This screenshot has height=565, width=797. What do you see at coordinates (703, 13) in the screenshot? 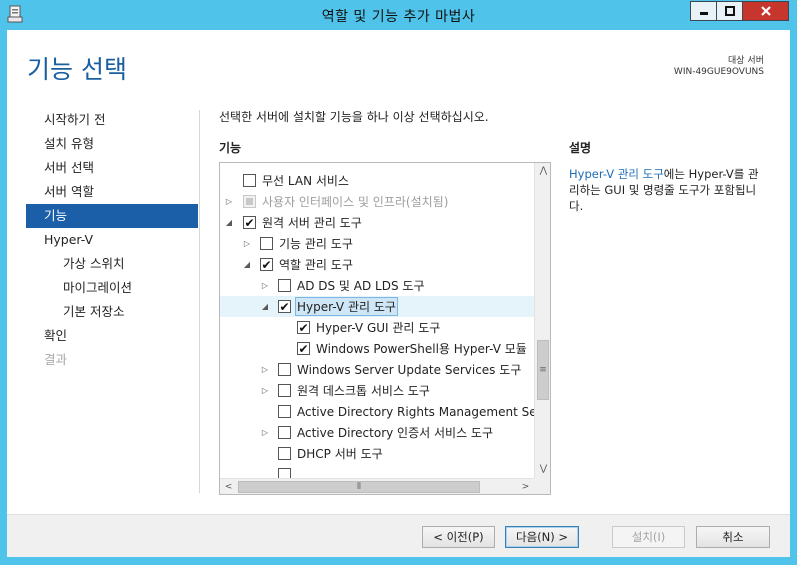
I see `minimize-icon` at bounding box center [703, 13].